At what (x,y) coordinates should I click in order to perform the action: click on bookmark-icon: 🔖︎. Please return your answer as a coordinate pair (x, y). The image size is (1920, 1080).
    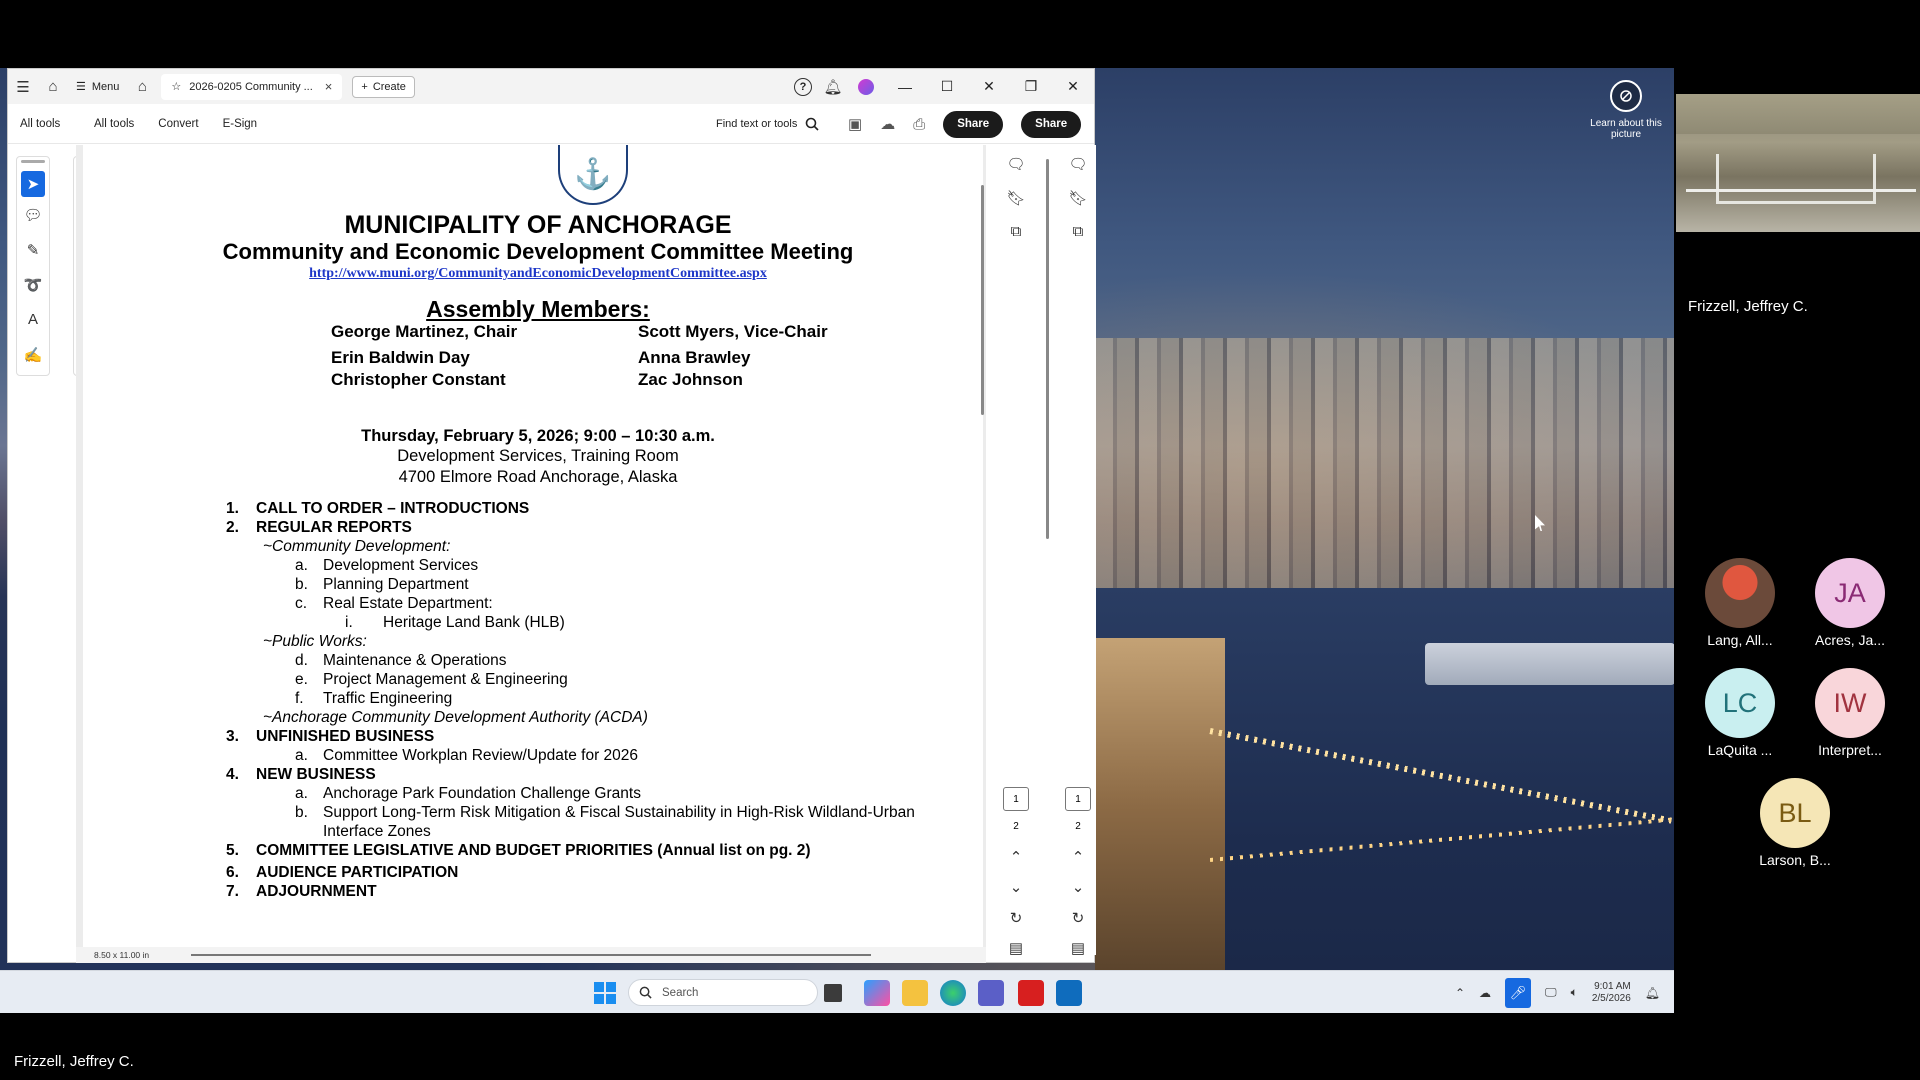
    Looking at the image, I should click on (1016, 198).